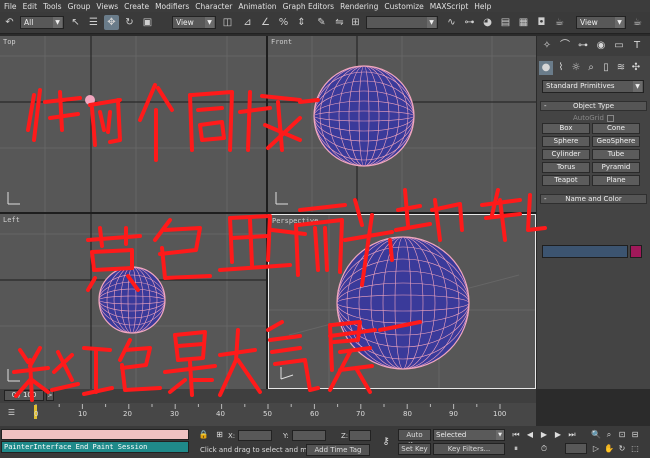 This screenshot has height=458, width=650. I want to click on render-setup-icon: ▤, so click(505, 22).